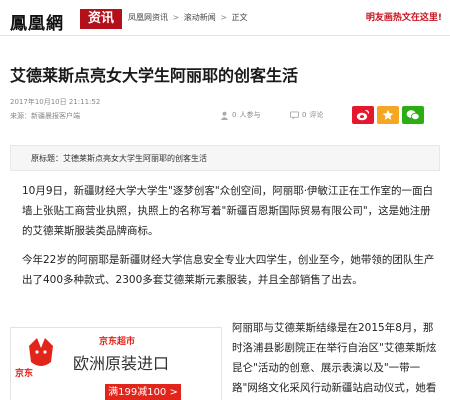 The image size is (450, 400). I want to click on section-badge: 资讯, so click(101, 19).